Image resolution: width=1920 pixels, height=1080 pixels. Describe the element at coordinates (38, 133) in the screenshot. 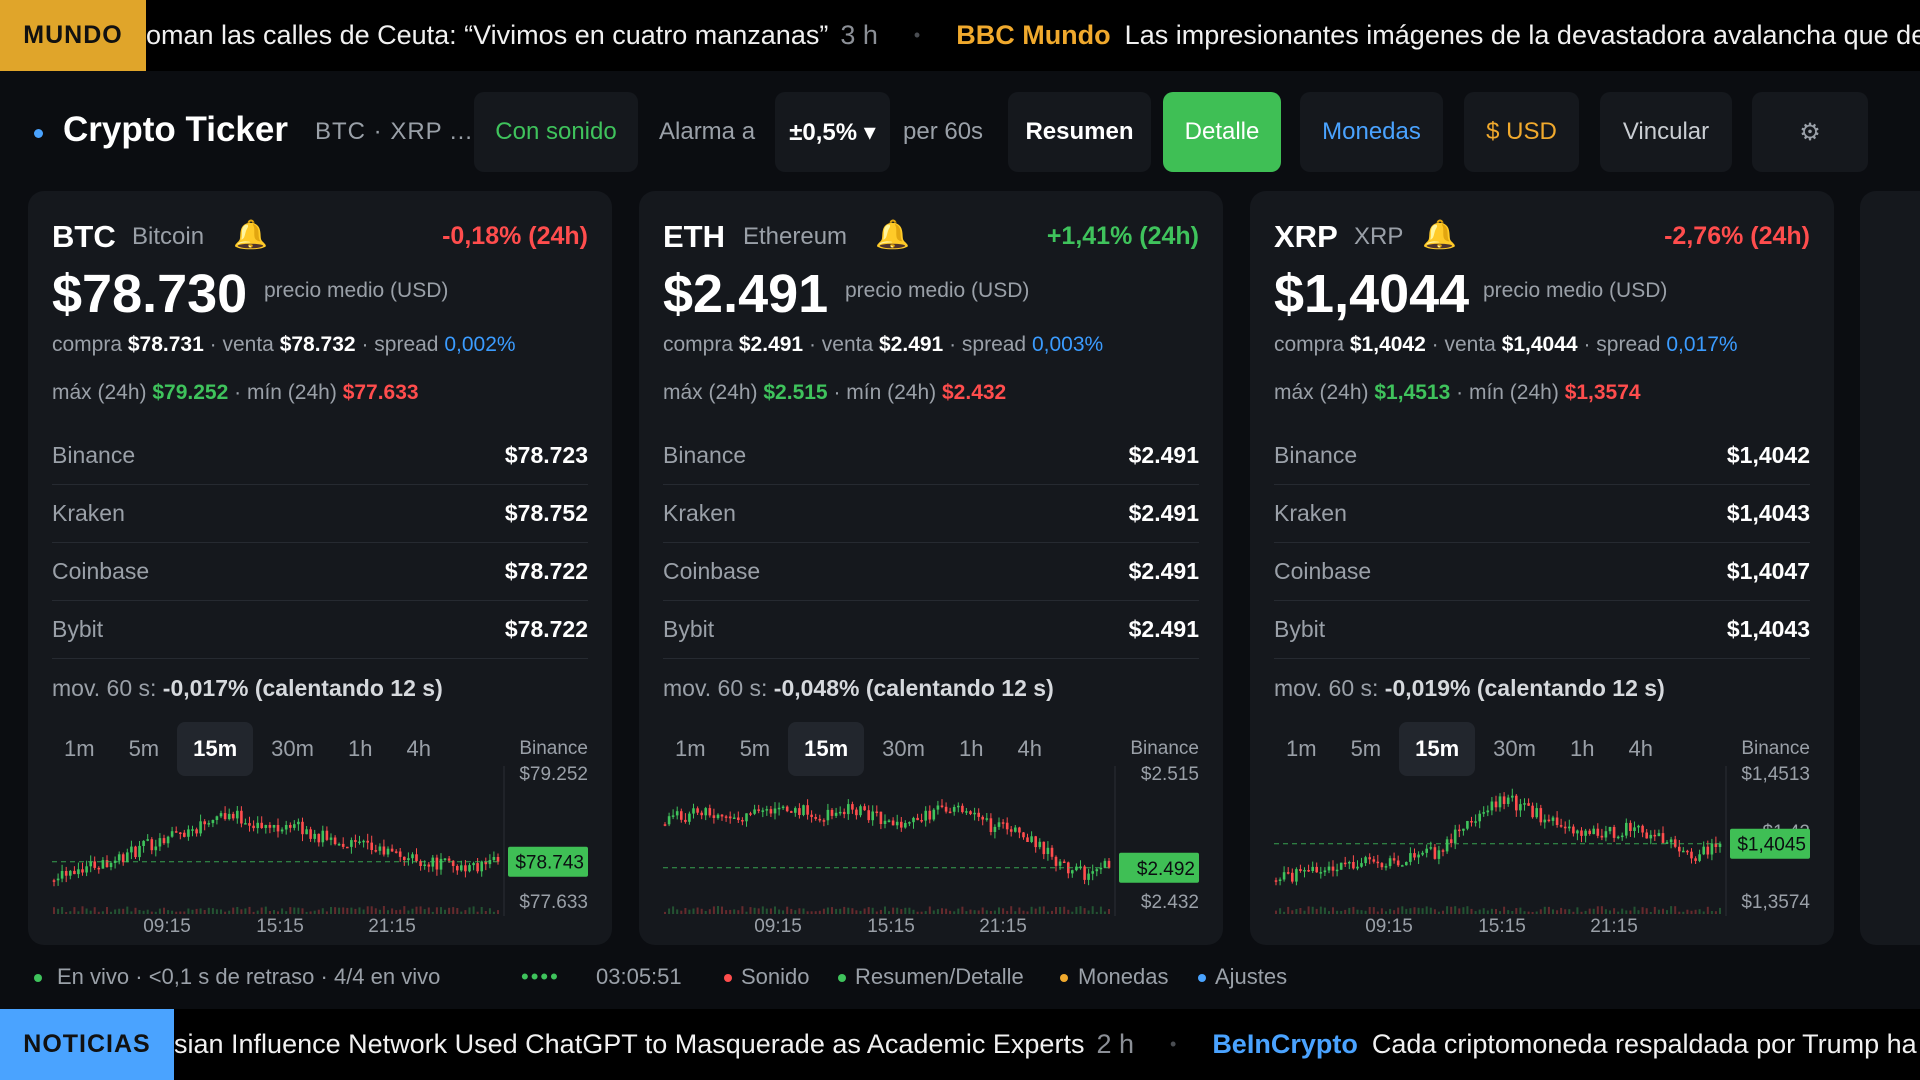

I see `live-indicator-dot` at that location.